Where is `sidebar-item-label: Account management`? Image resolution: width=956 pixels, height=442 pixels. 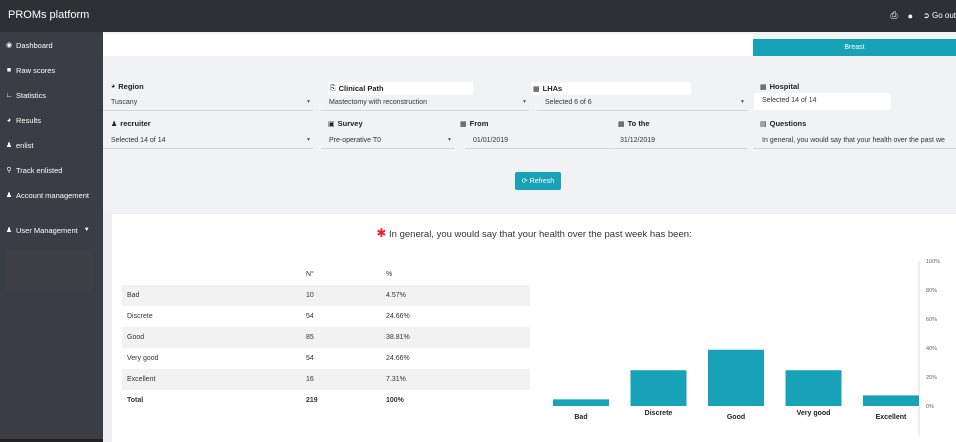
sidebar-item-label: Account management is located at coordinates (52, 195).